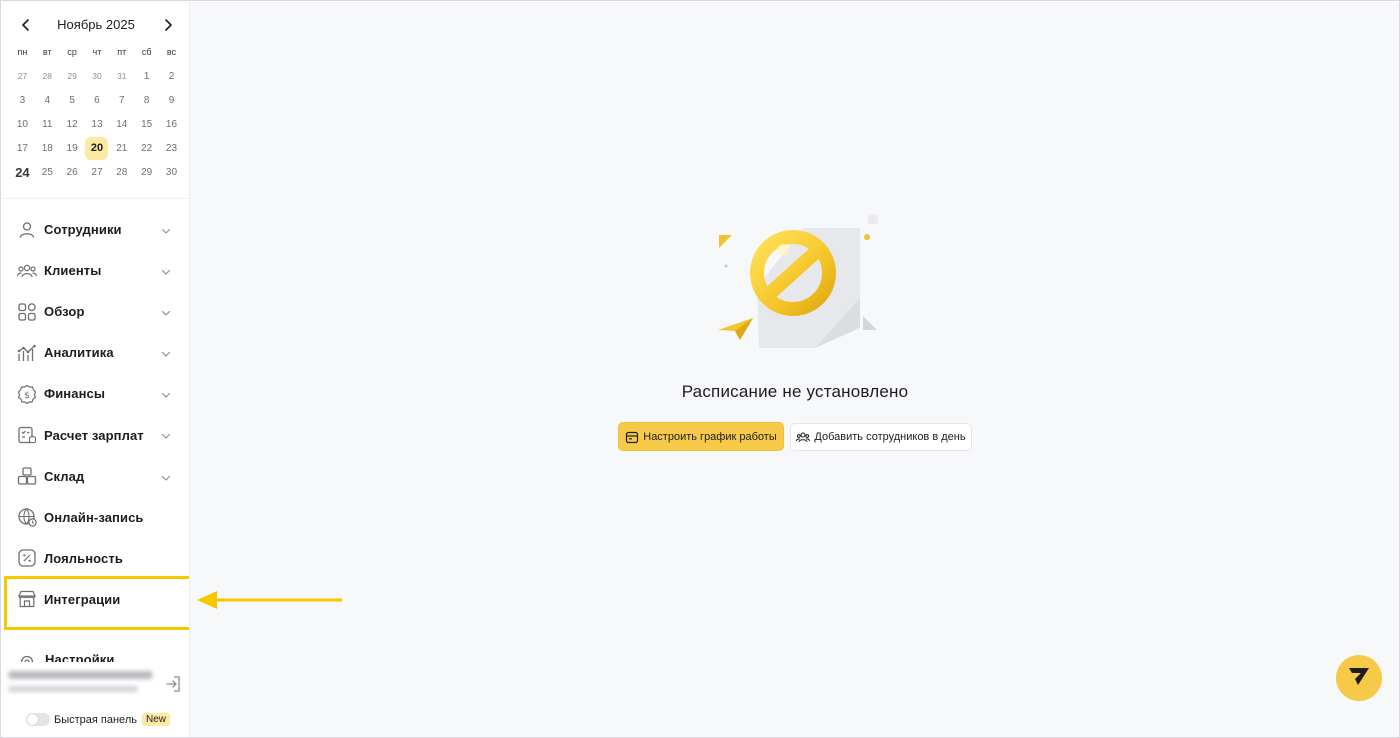 This screenshot has height=738, width=1400. Describe the element at coordinates (171, 52) in the screenshot. I see `calendar-weekday: вс` at that location.